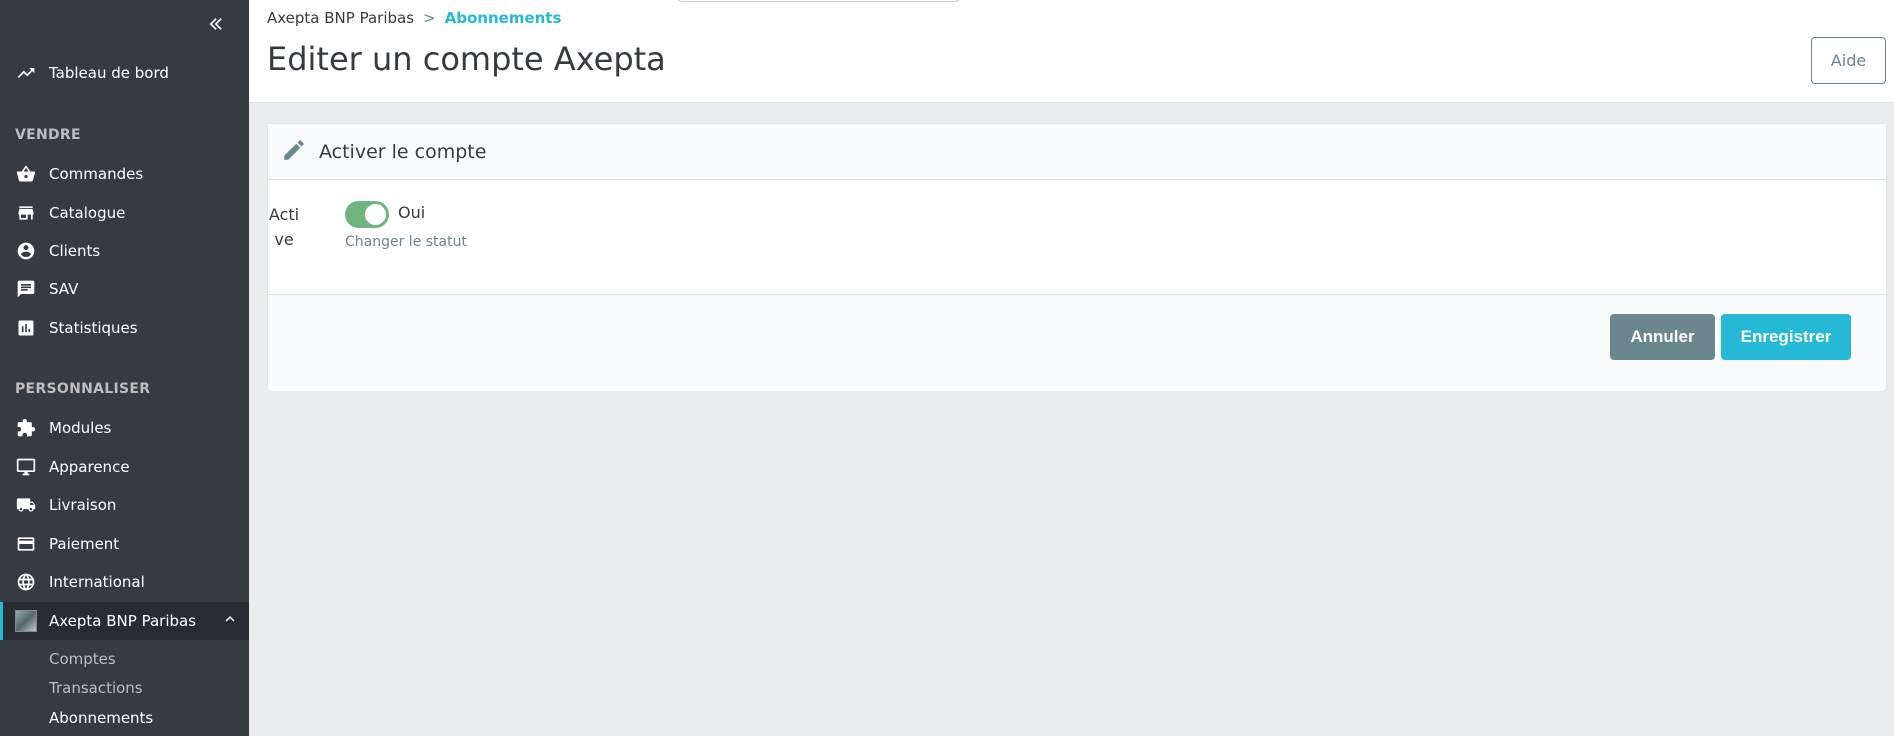  Describe the element at coordinates (26, 73) in the screenshot. I see `trending-up-icon` at that location.